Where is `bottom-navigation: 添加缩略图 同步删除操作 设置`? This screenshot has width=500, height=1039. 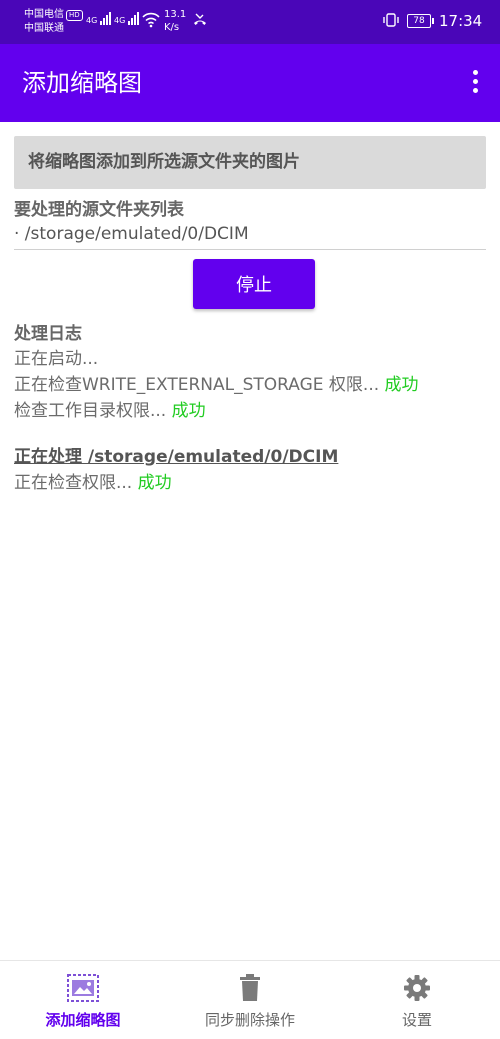
bottom-navigation: 添加缩略图 同步删除操作 设置 is located at coordinates (250, 999).